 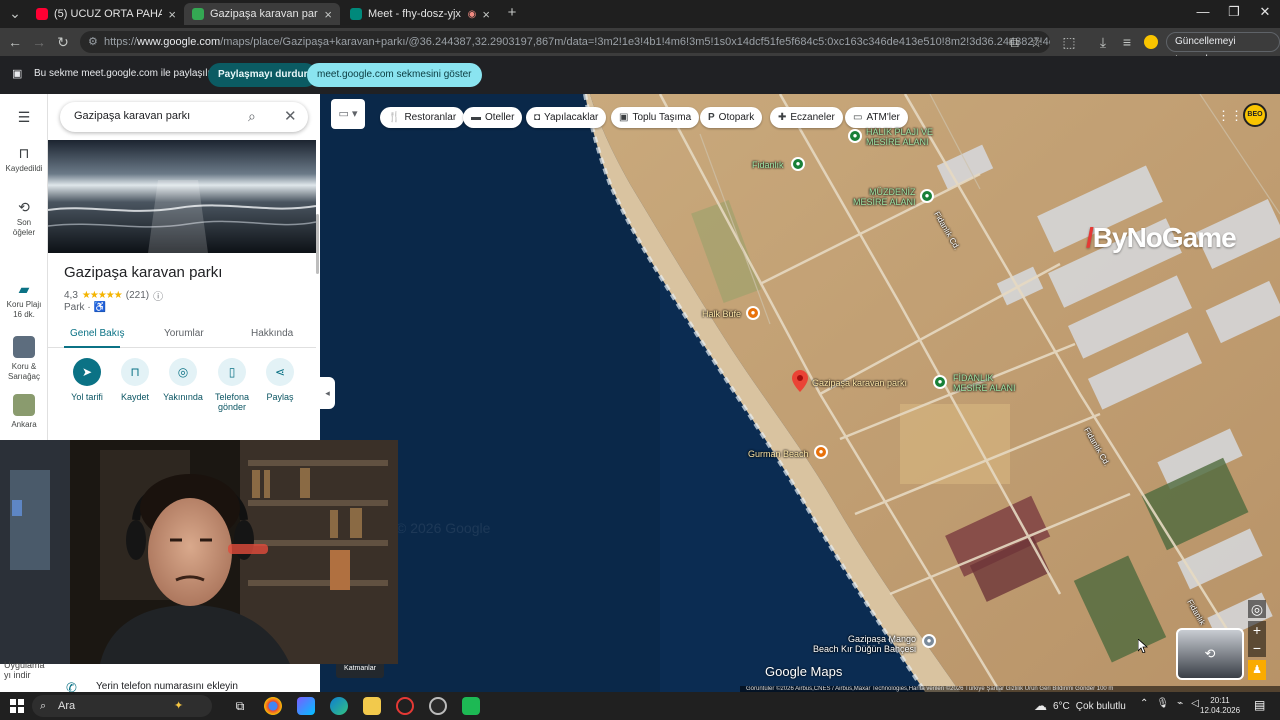 I want to click on chip-parking: P Otopark, so click(x=731, y=117).